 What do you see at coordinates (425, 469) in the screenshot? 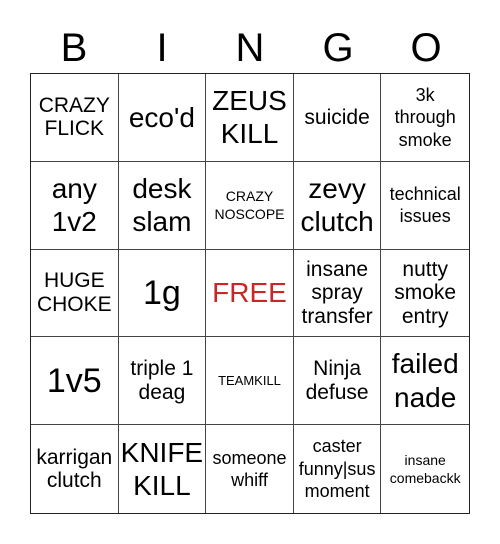
I see `bingo-cell: insane comebackk` at bounding box center [425, 469].